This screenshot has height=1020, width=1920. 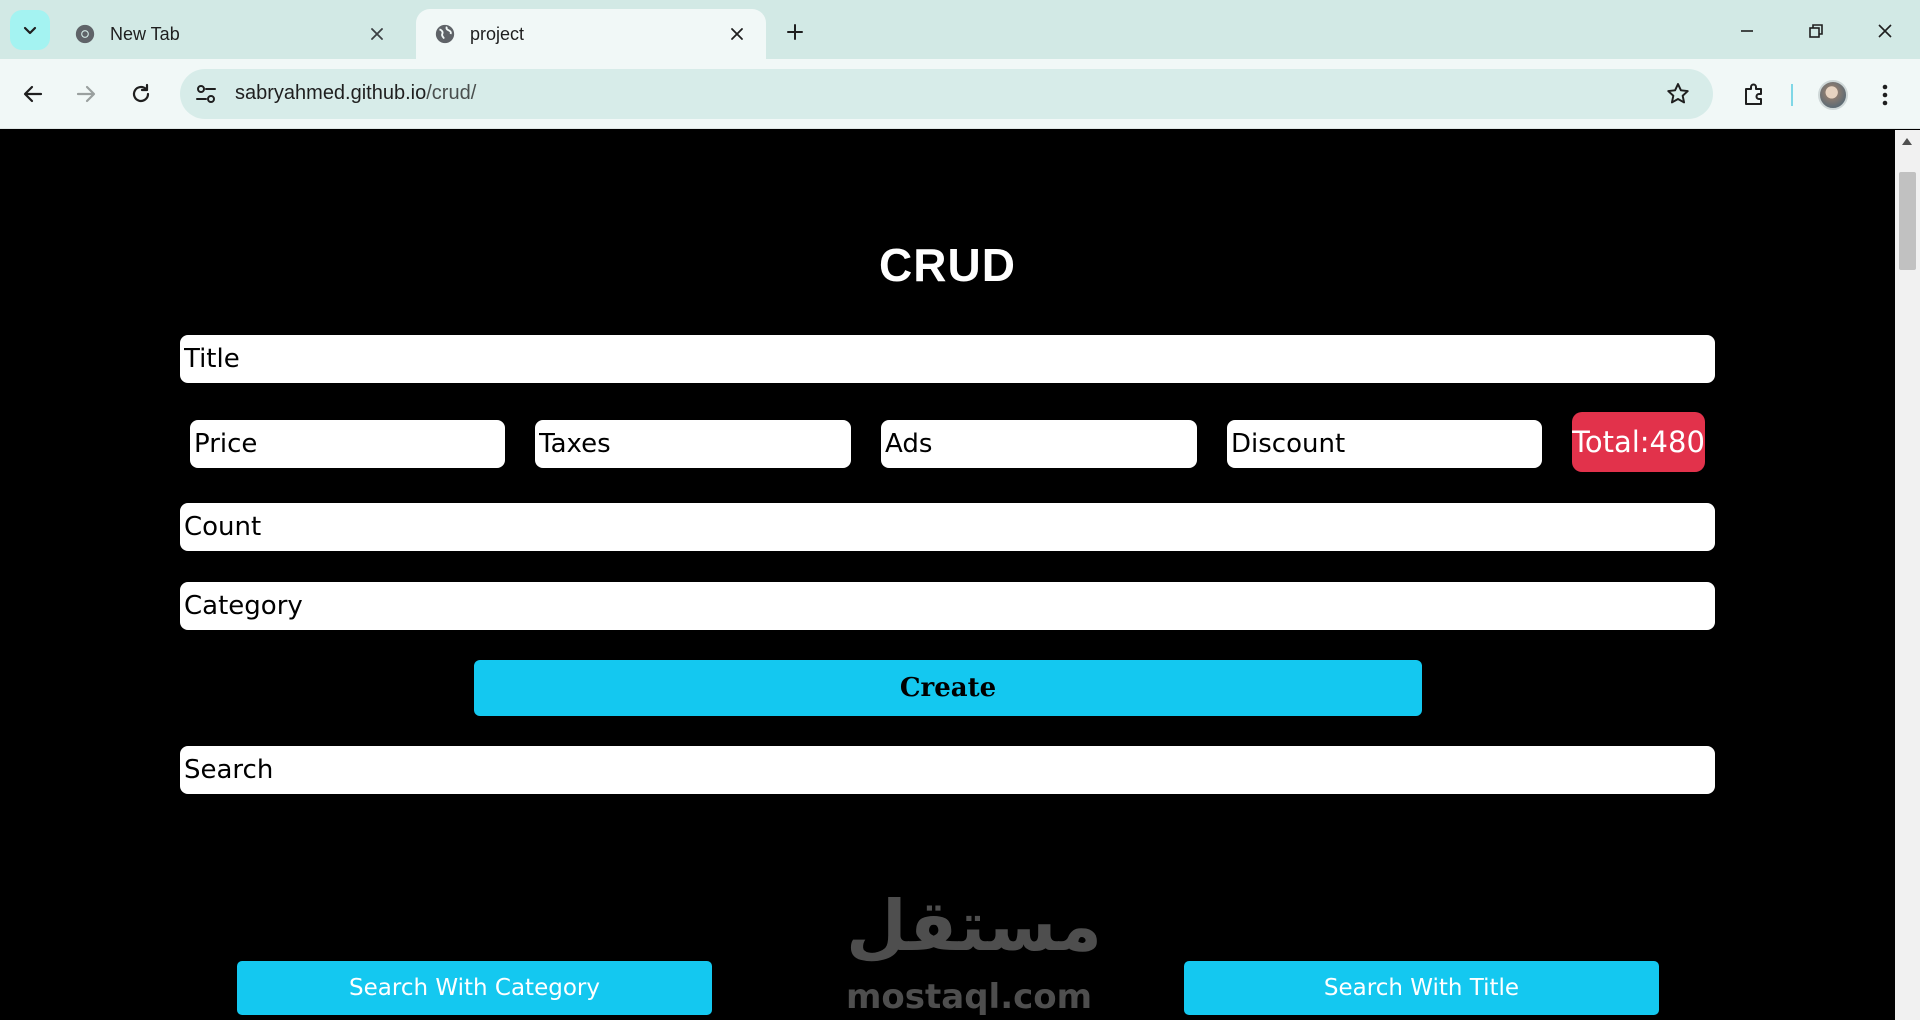 I want to click on tab-new-tab: New Tab, so click(x=231, y=34).